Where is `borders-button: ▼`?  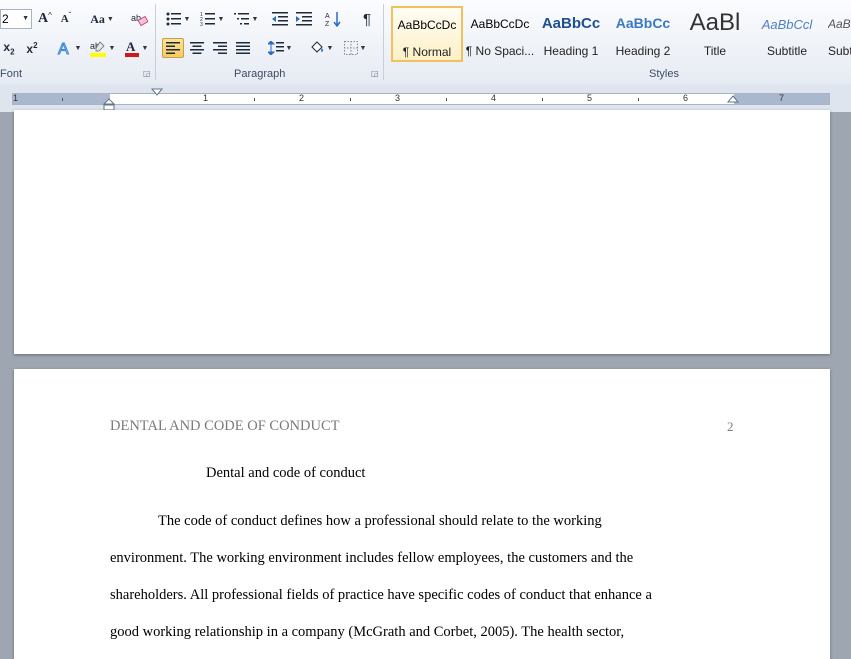 borders-button: ▼ is located at coordinates (355, 48).